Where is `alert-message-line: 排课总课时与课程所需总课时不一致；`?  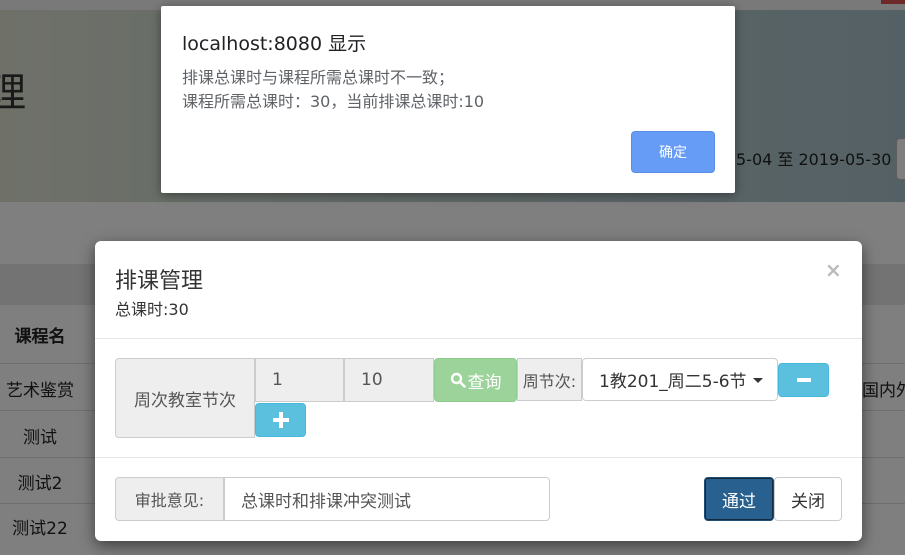 alert-message-line: 排课总课时与课程所需总课时不一致； is located at coordinates (318, 77).